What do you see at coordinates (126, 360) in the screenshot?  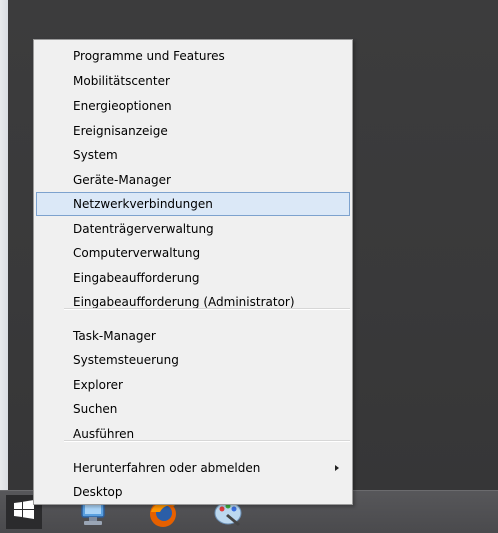 I see `menu-item-label: Systemsteuerung` at bounding box center [126, 360].